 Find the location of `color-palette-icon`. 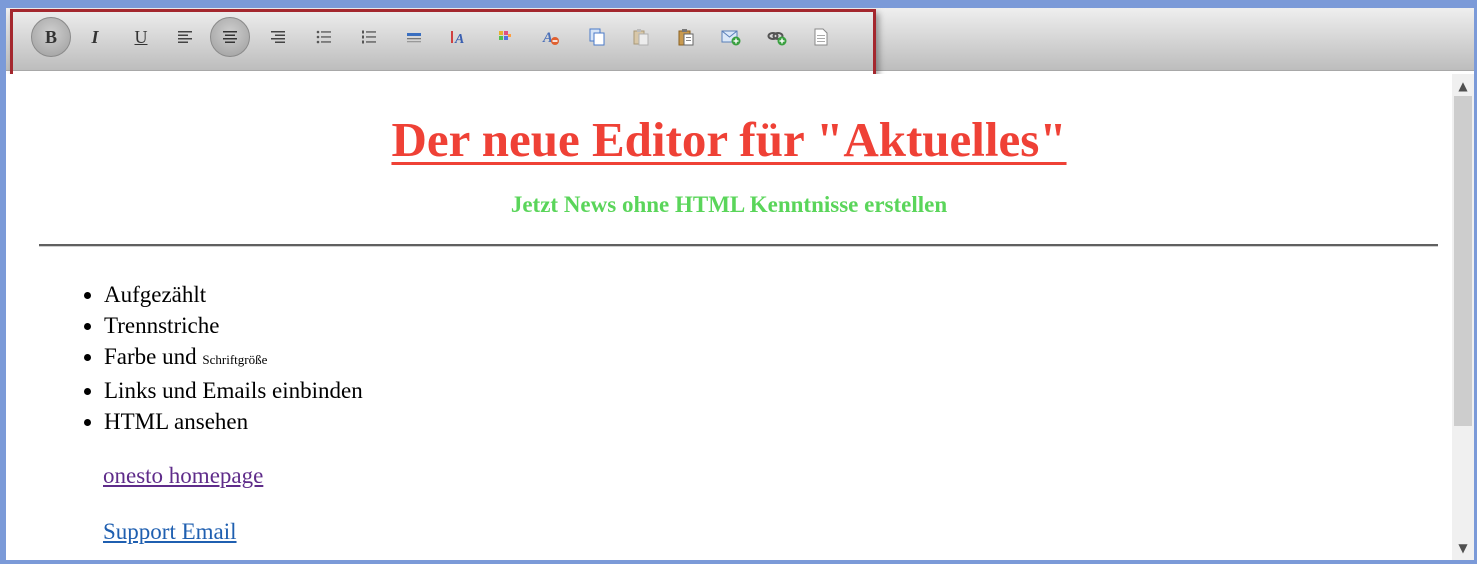

color-palette-icon is located at coordinates (505, 35).